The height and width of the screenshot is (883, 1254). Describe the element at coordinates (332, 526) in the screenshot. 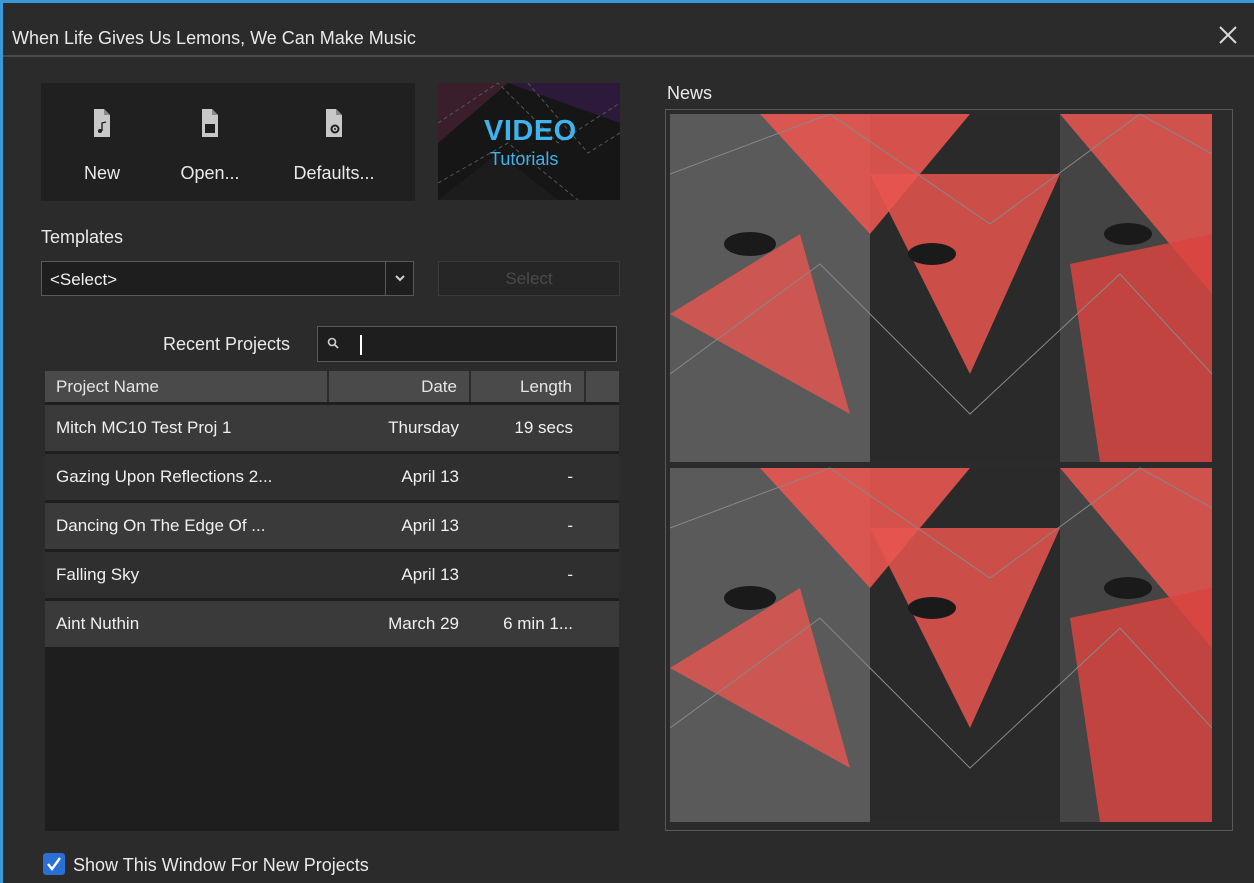

I see `table-row: Dancing On The Edge Of ... April 13 -` at that location.